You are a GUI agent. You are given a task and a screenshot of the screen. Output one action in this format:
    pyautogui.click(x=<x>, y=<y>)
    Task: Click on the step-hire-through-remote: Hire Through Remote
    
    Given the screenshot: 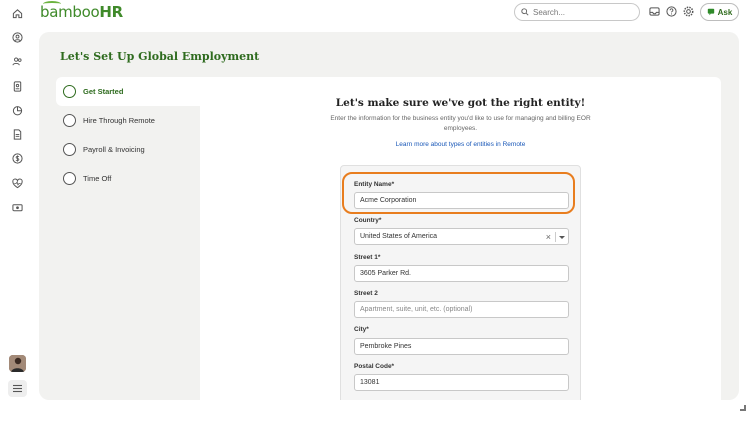 What is the action you would take?
    pyautogui.click(x=128, y=120)
    